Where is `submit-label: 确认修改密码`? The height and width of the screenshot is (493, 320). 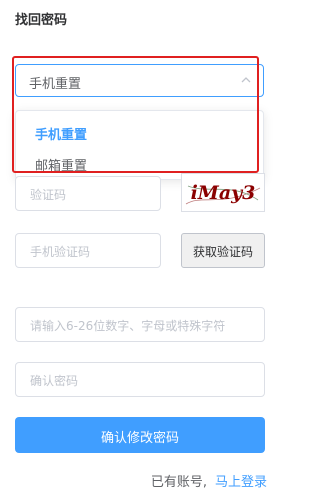
submit-label: 确认修改密码 is located at coordinates (139, 438).